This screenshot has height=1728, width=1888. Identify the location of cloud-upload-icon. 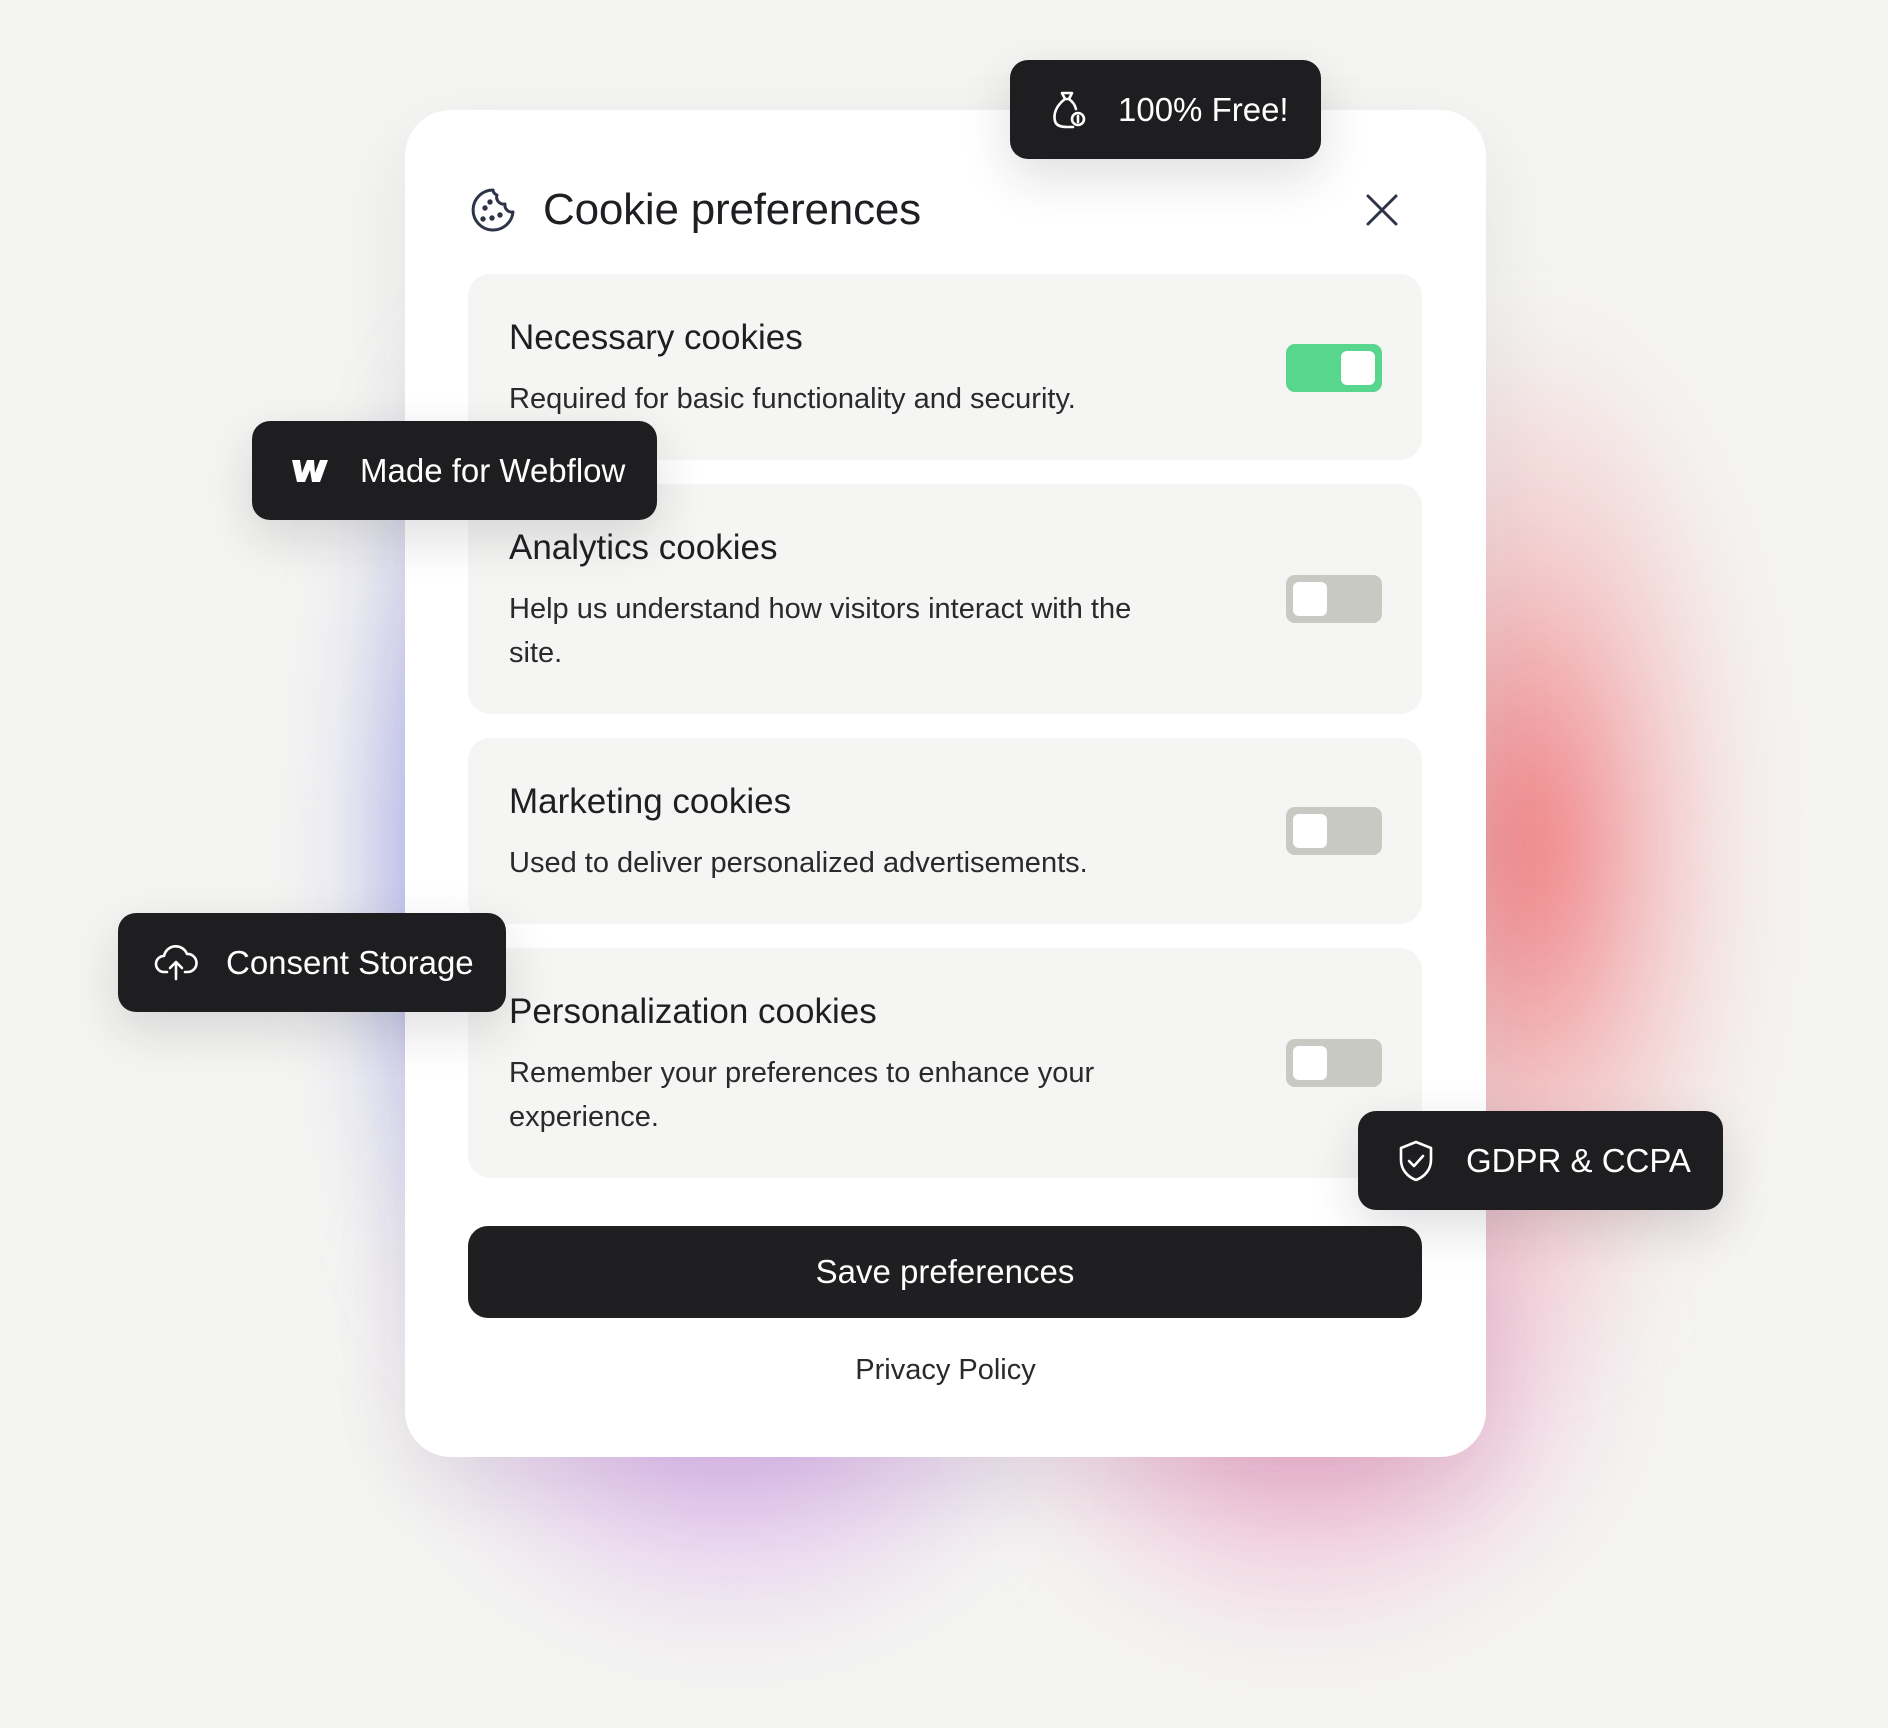
(176, 963).